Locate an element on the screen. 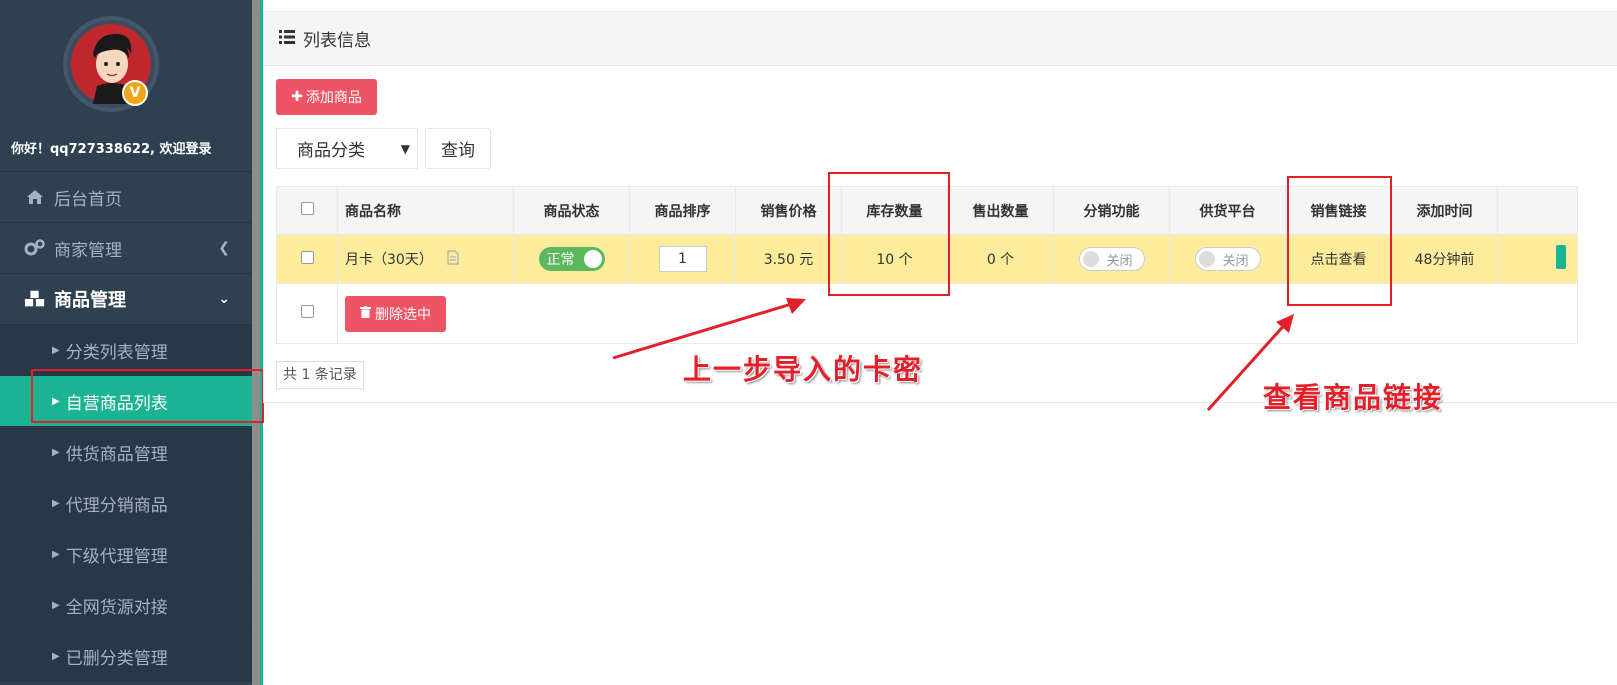  annotation-arrows is located at coordinates (953, 355).